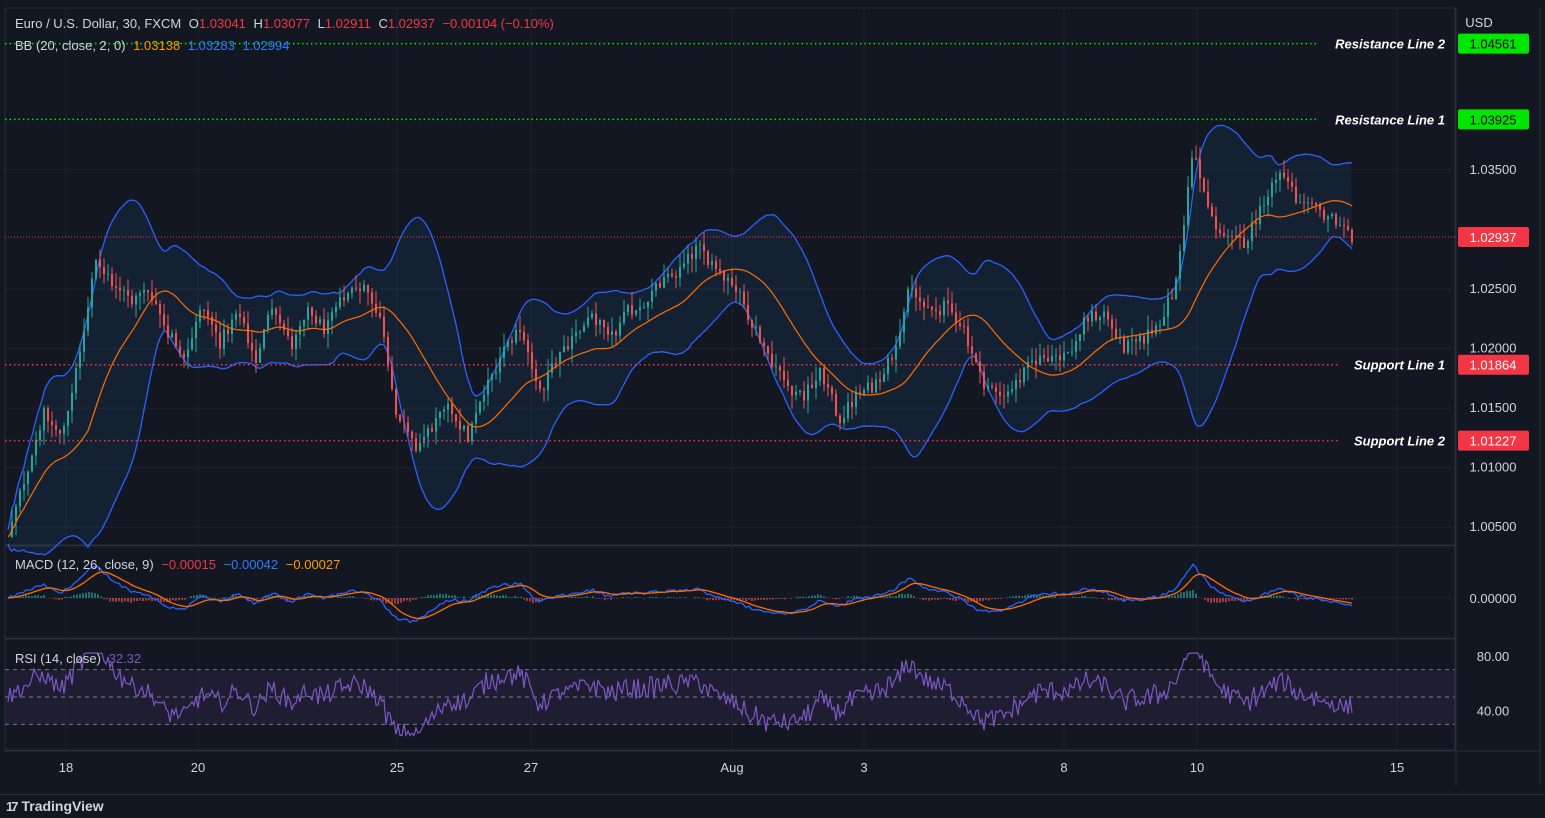 This screenshot has width=1545, height=818. I want to click on rsi-legend: RSI (14, close) 32.32, so click(80, 658).